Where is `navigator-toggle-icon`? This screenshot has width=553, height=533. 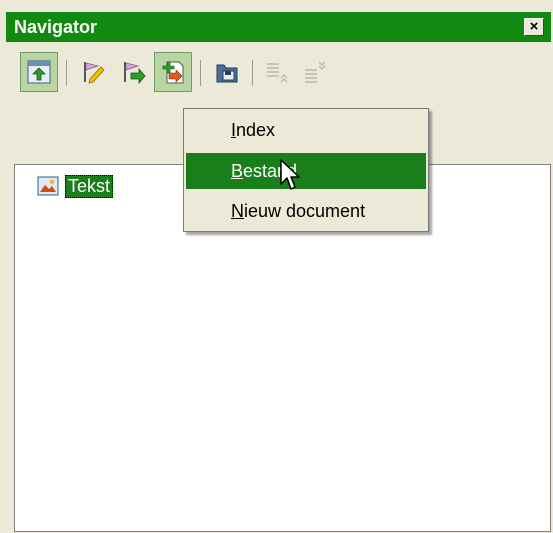
navigator-toggle-icon is located at coordinates (39, 72).